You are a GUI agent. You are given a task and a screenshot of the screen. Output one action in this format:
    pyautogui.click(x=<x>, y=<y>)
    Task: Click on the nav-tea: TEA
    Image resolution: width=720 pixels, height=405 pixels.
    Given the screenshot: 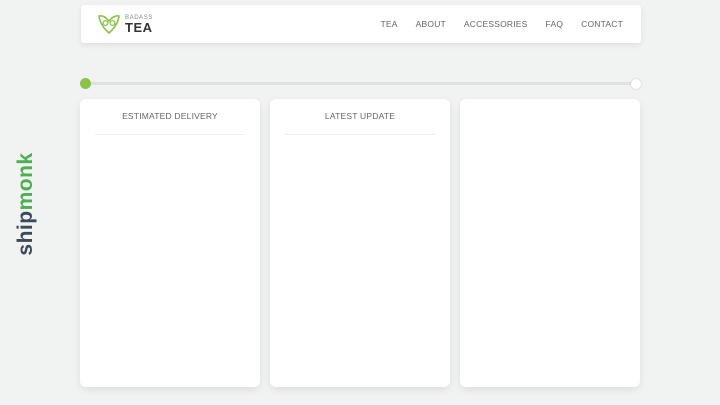 What is the action you would take?
    pyautogui.click(x=389, y=24)
    